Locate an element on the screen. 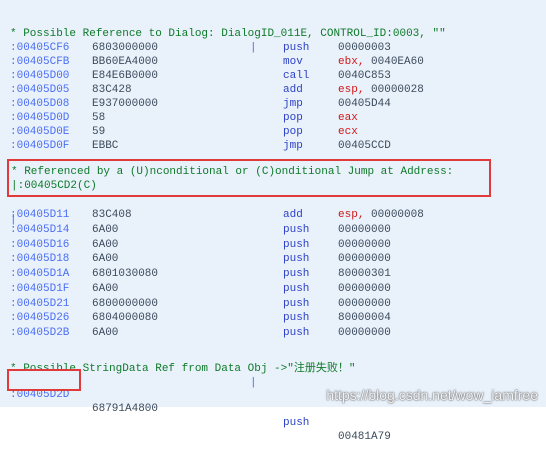 This screenshot has width=546, height=458. address: :00405D26 is located at coordinates (39, 318).